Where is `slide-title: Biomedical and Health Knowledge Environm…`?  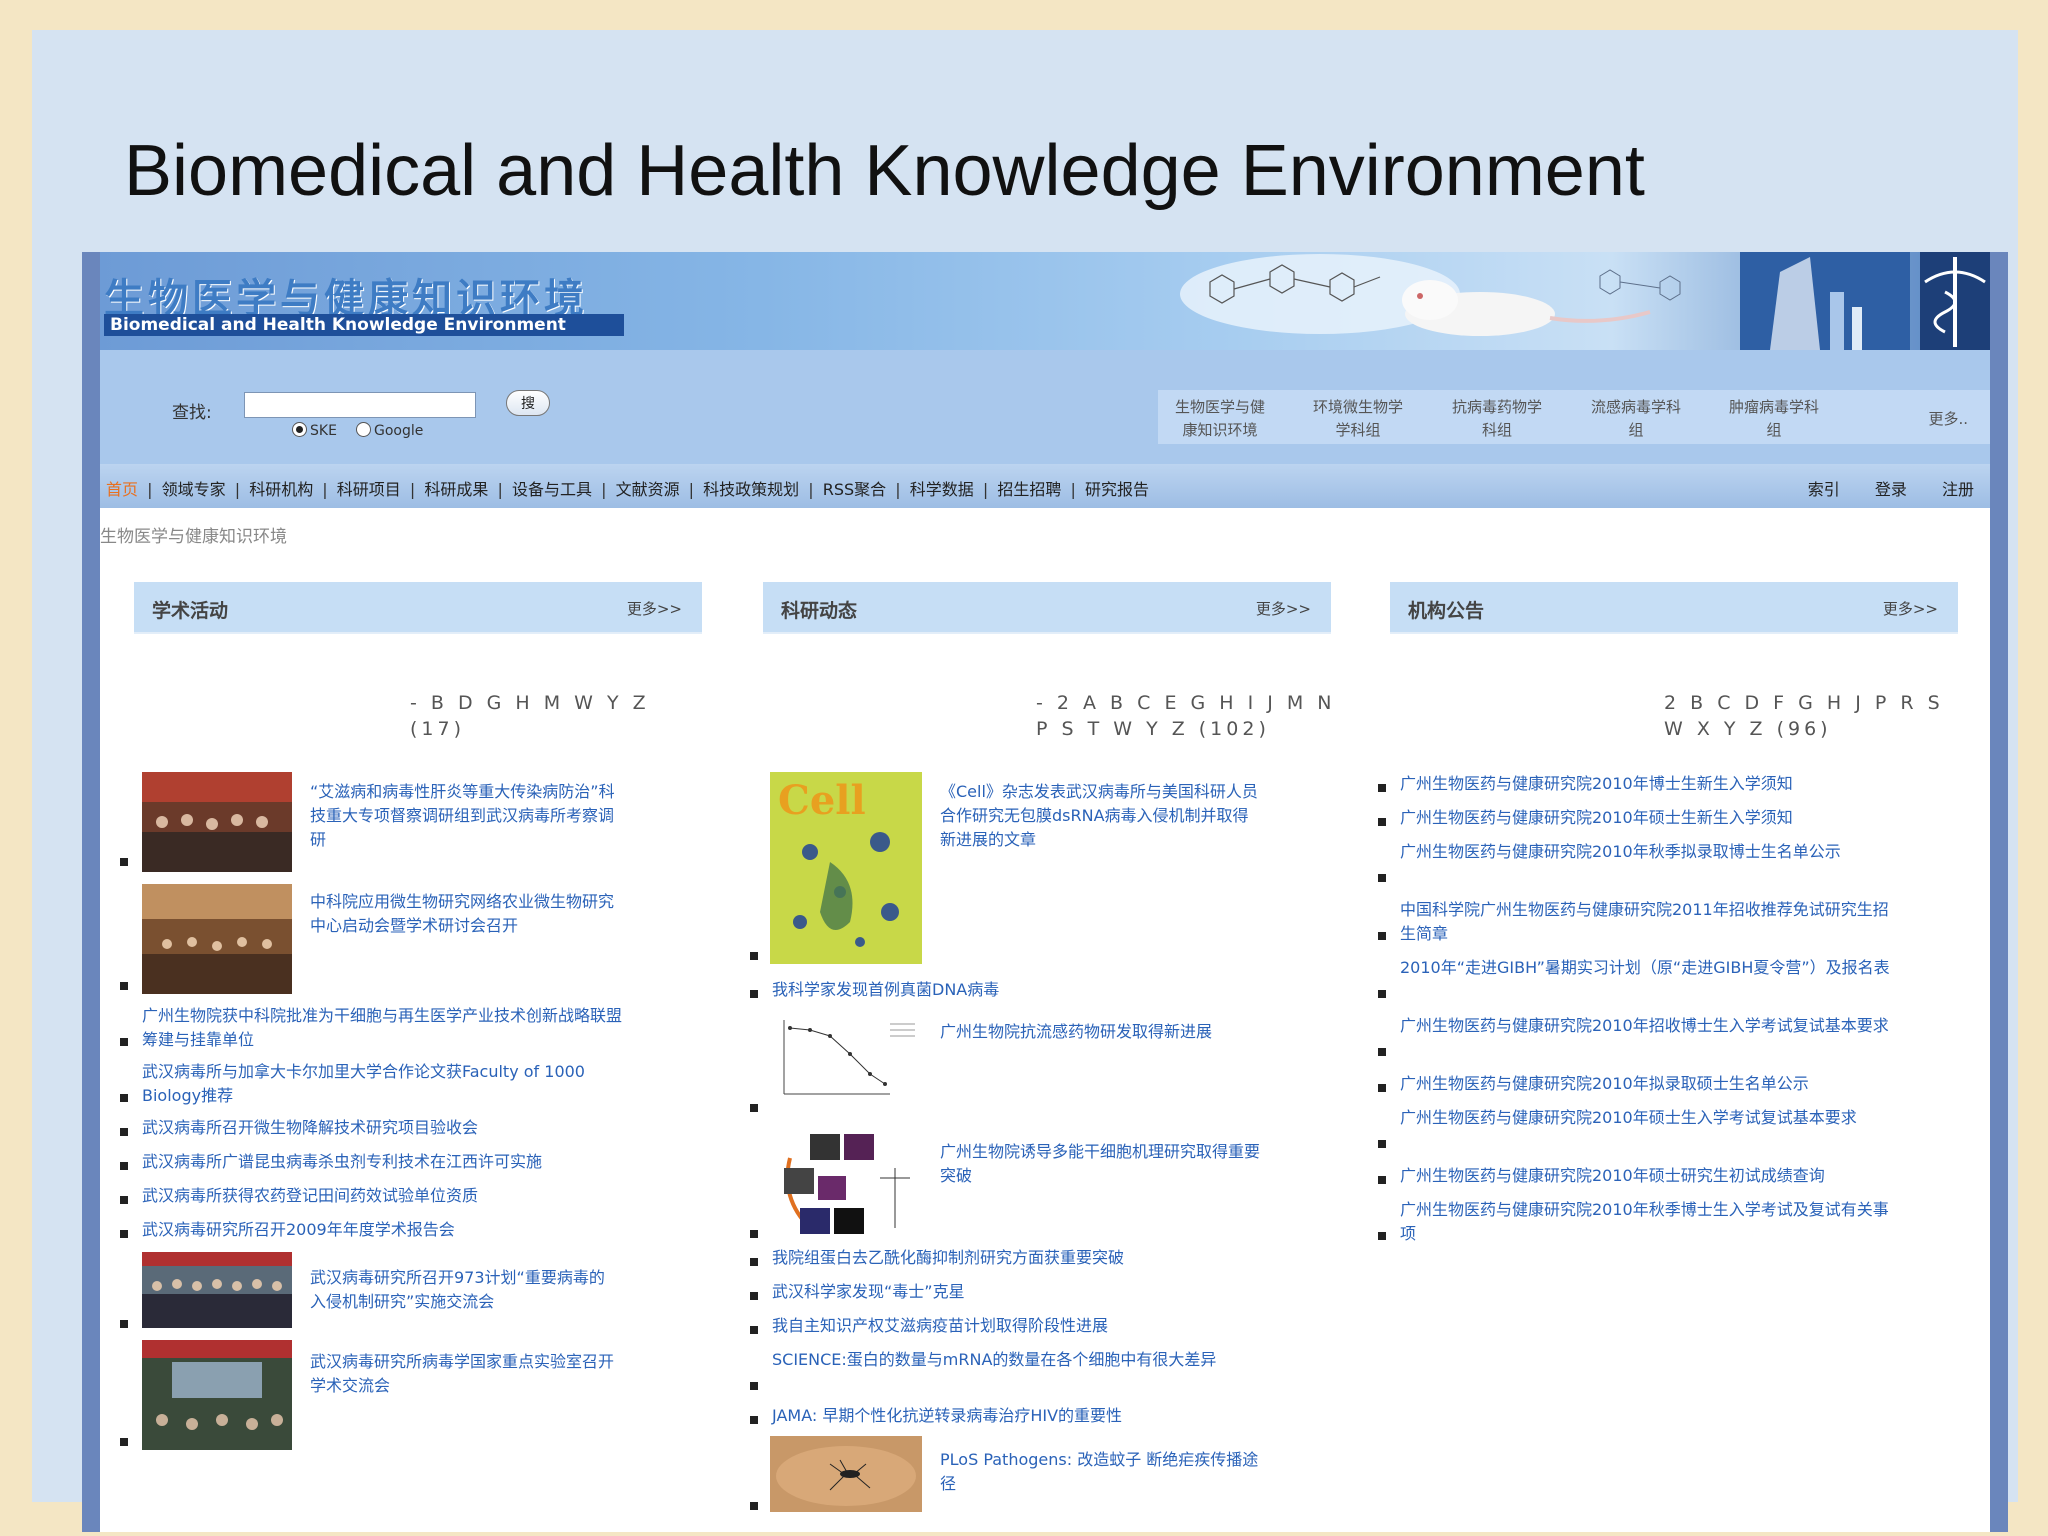 slide-title: Biomedical and Health Knowledge Environm… is located at coordinates (884, 171).